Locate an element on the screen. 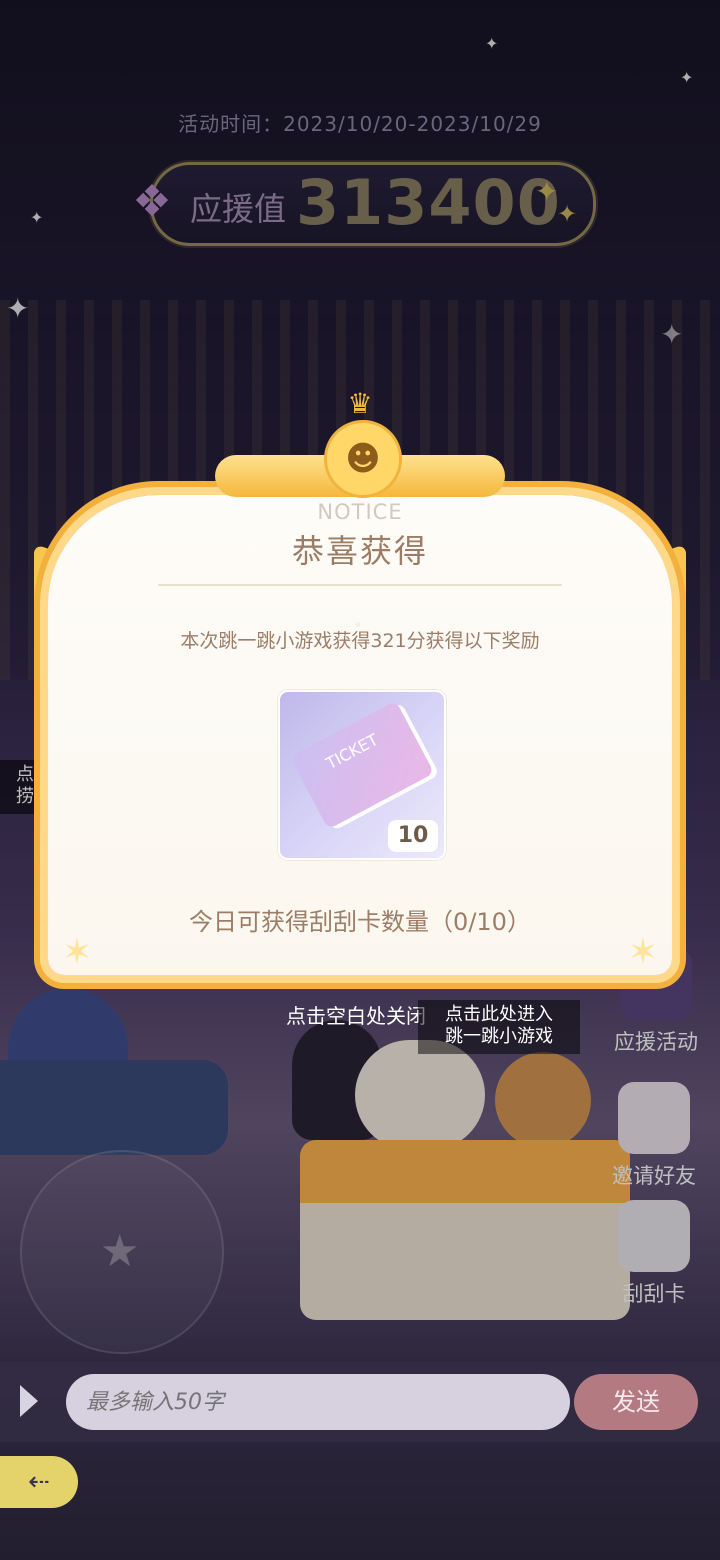 This screenshot has width=720, height=1560. chat-input is located at coordinates (318, 1402).